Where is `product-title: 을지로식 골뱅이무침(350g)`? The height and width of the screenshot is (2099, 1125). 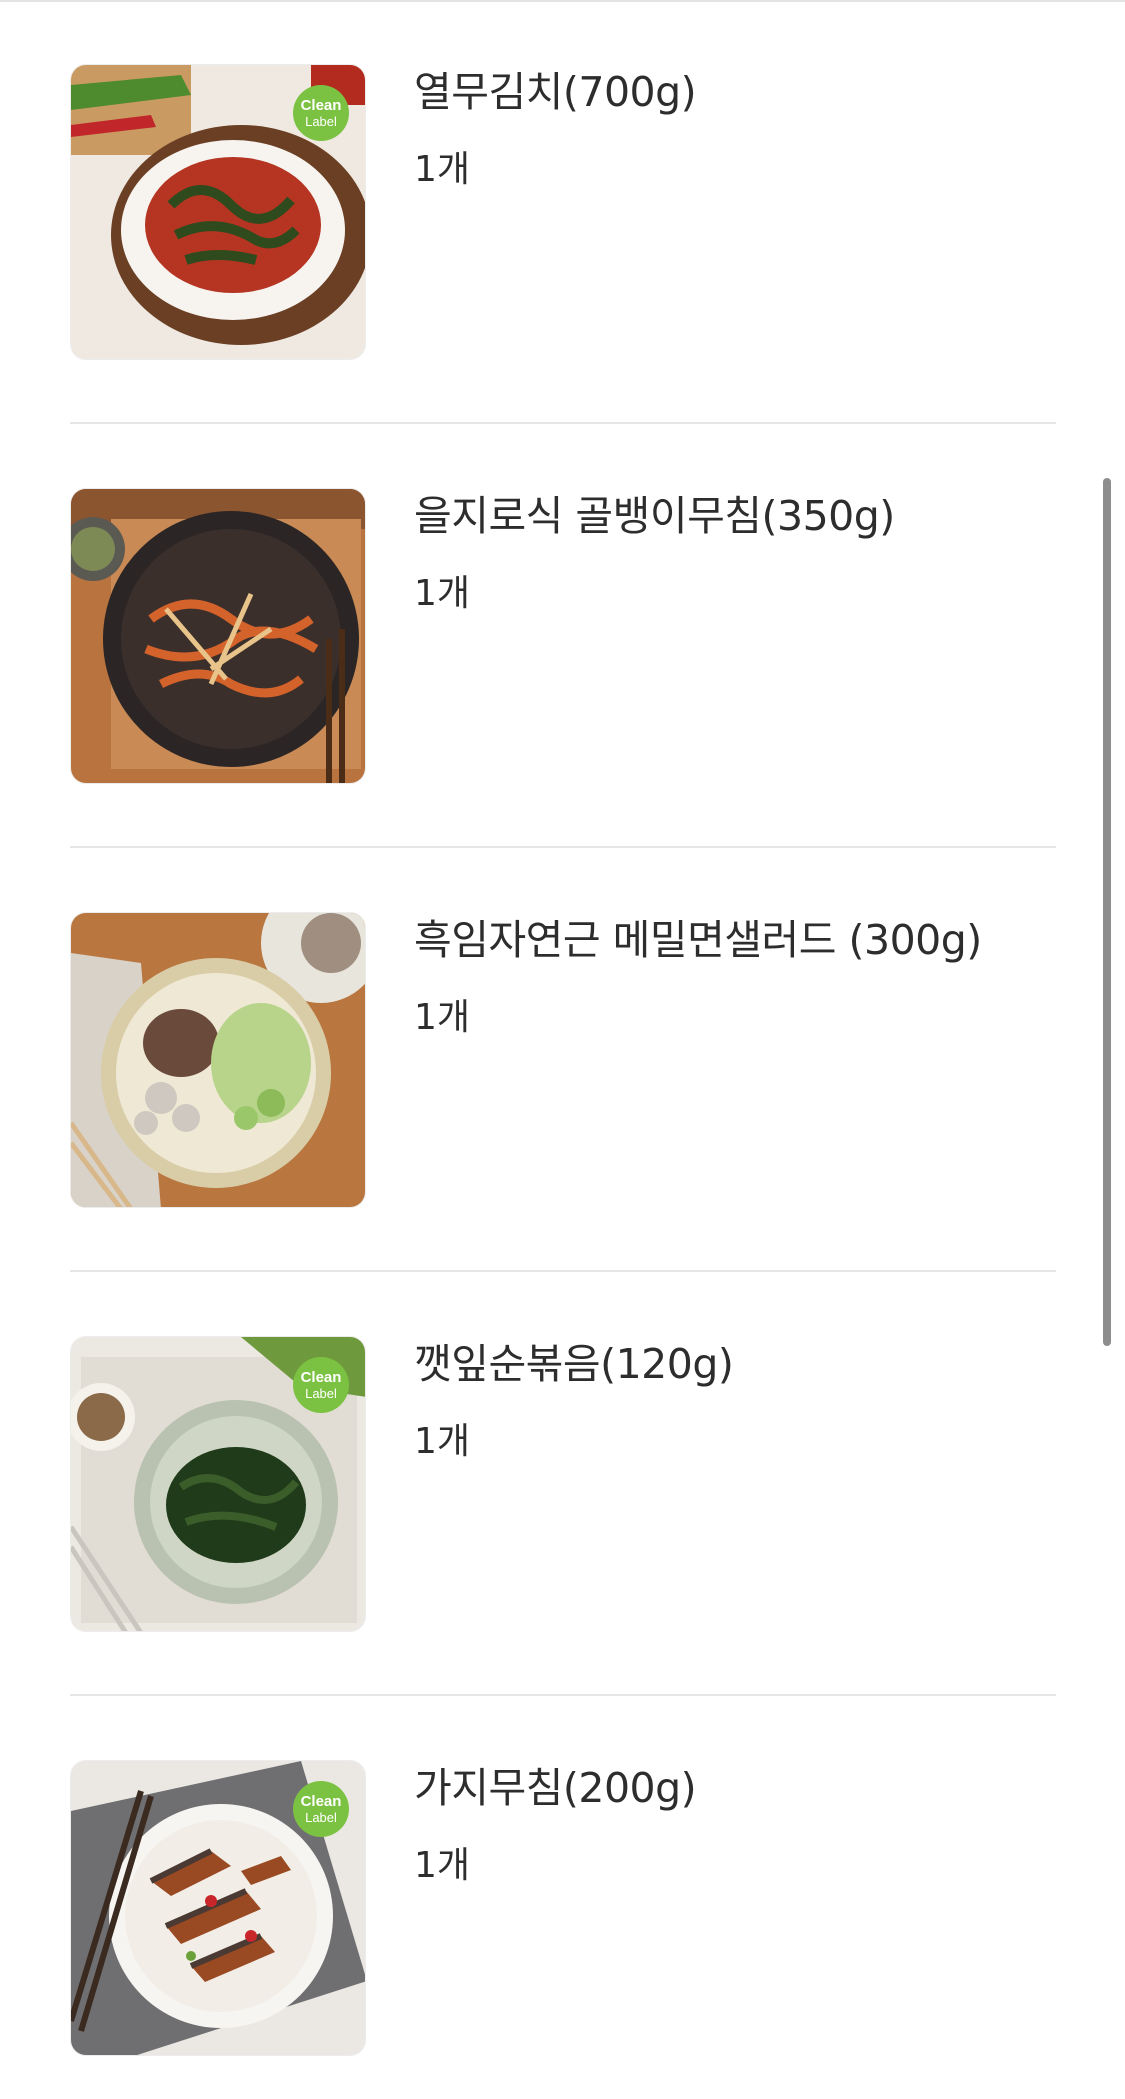 product-title: 을지로식 골뱅이무침(350g) is located at coordinates (654, 516).